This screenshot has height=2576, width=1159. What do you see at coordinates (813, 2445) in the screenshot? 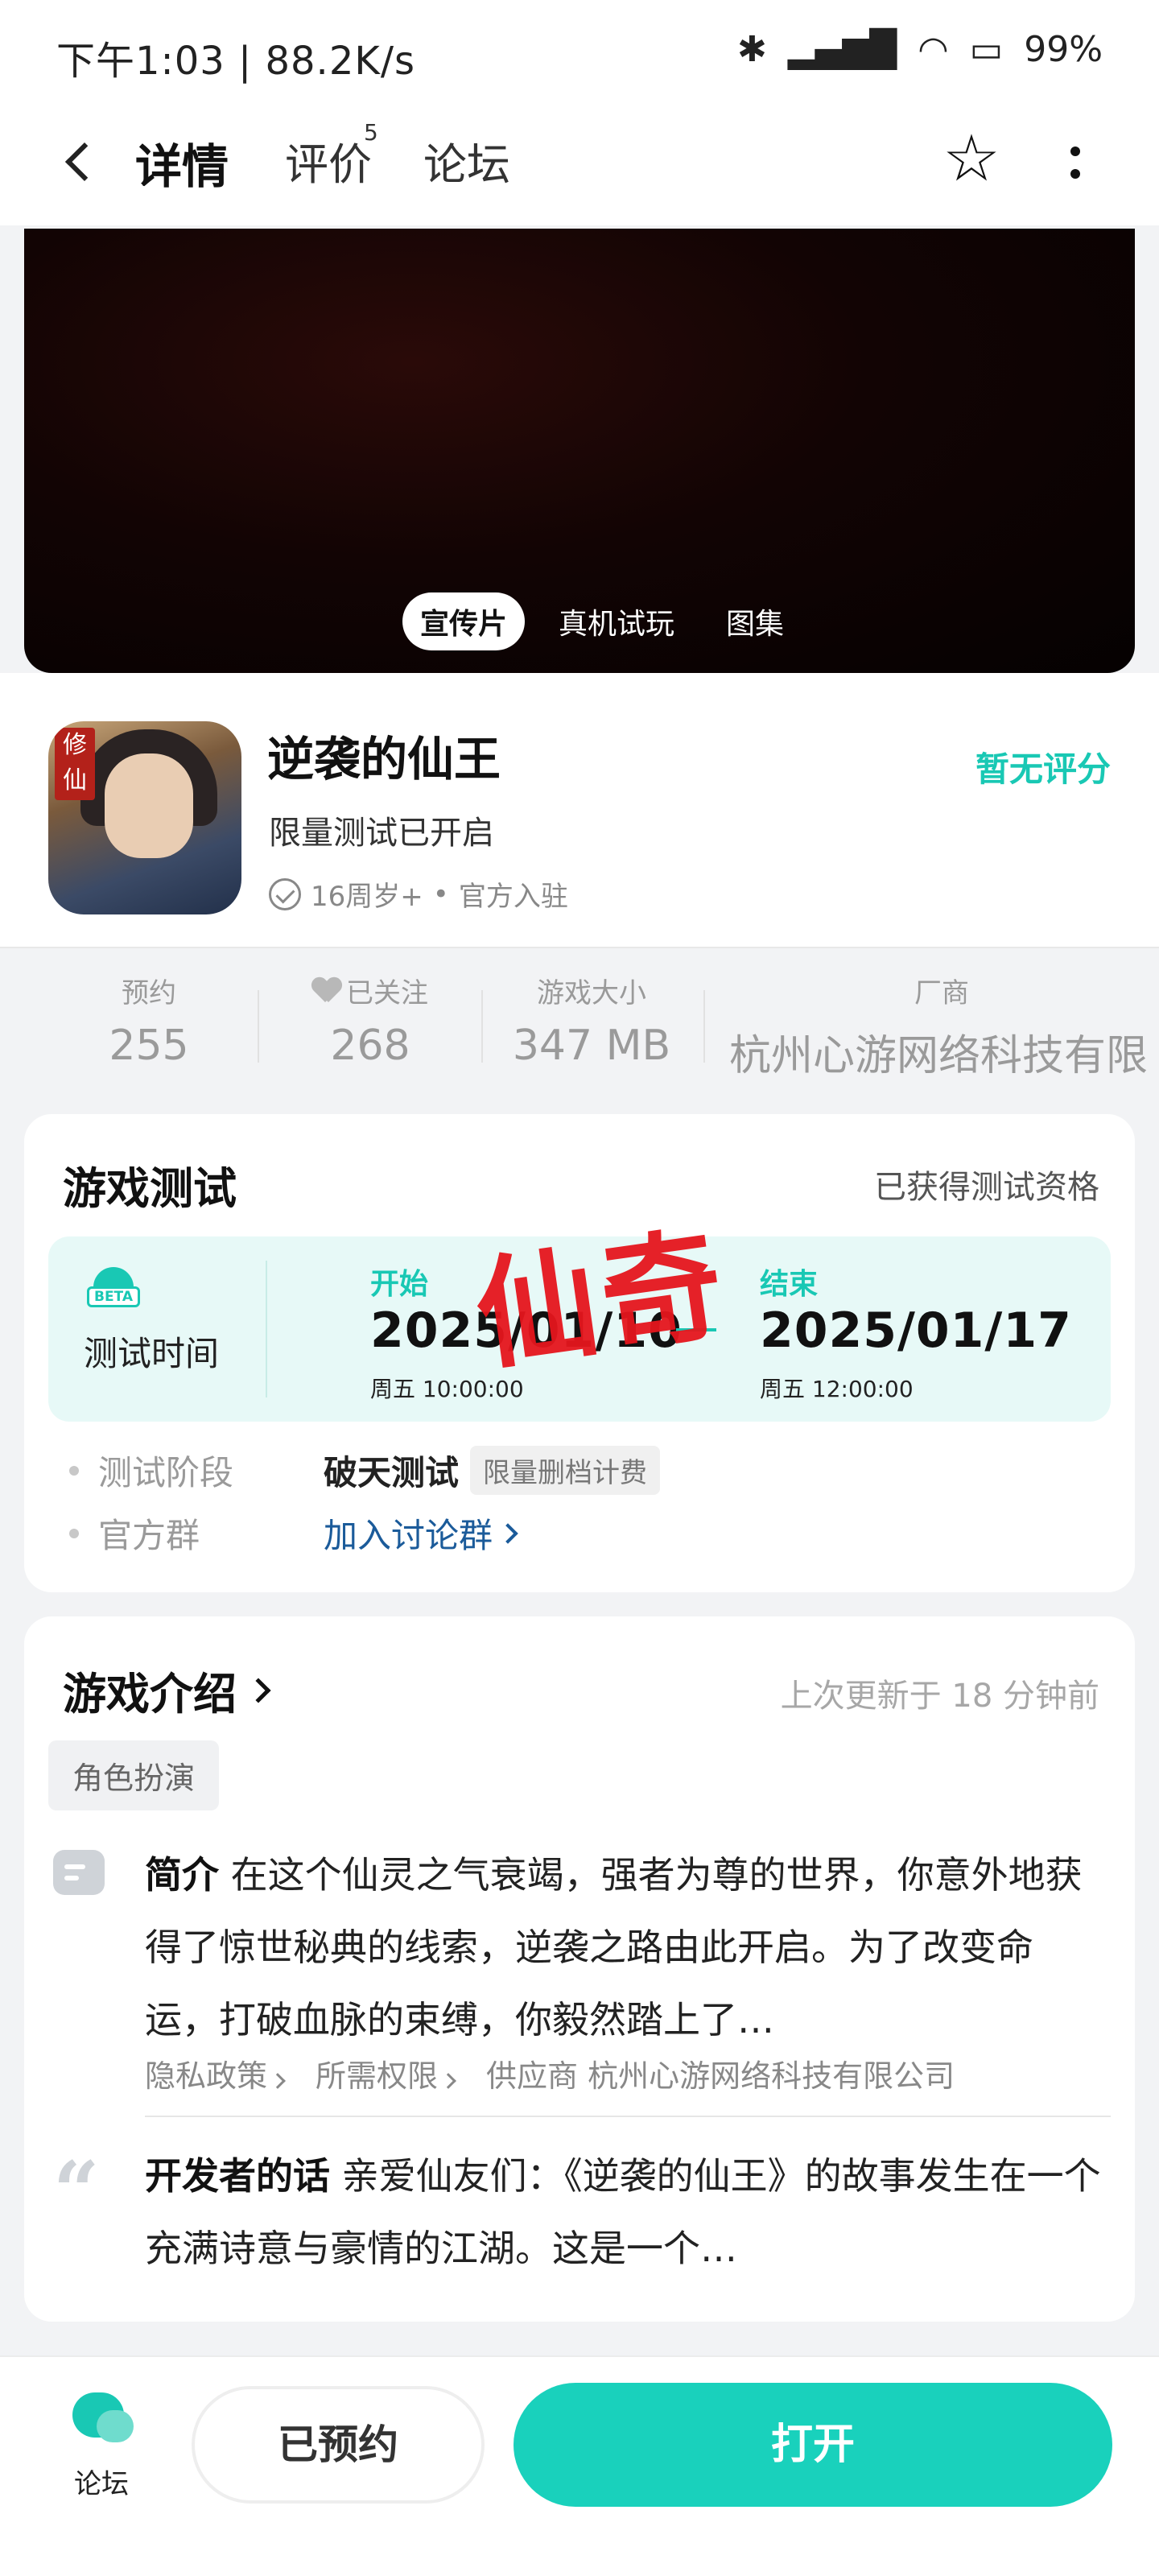
I see `open-button: 打开` at bounding box center [813, 2445].